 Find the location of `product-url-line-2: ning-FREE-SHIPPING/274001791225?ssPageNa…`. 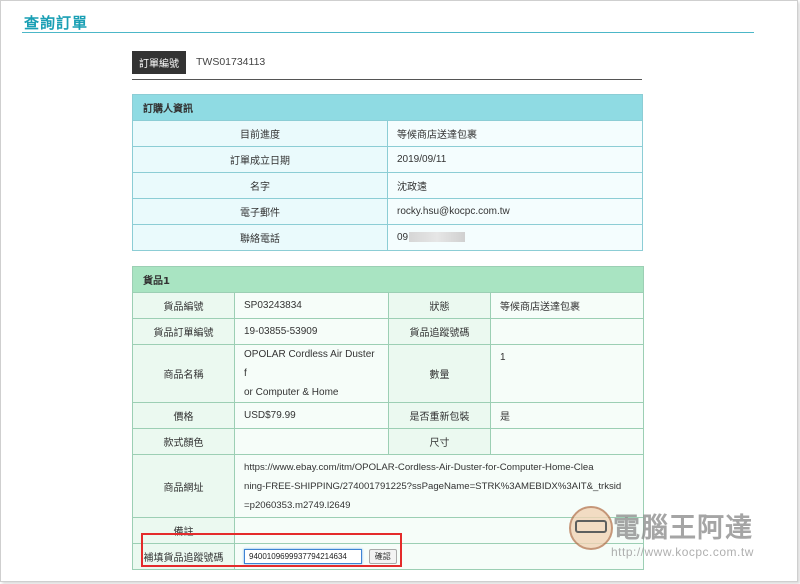

product-url-line-2: ning-FREE-SHIPPING/274001791225?ssPageNa… is located at coordinates (439, 486).